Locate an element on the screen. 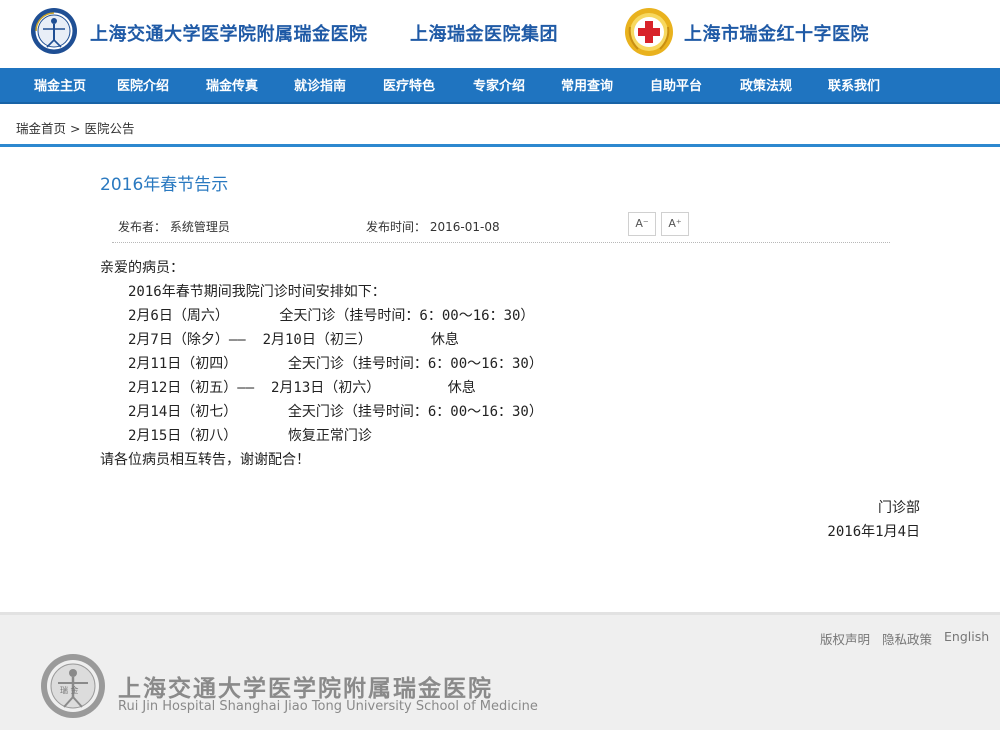  publish-time-info: 发布时间： 2016-01-08 is located at coordinates (433, 226).